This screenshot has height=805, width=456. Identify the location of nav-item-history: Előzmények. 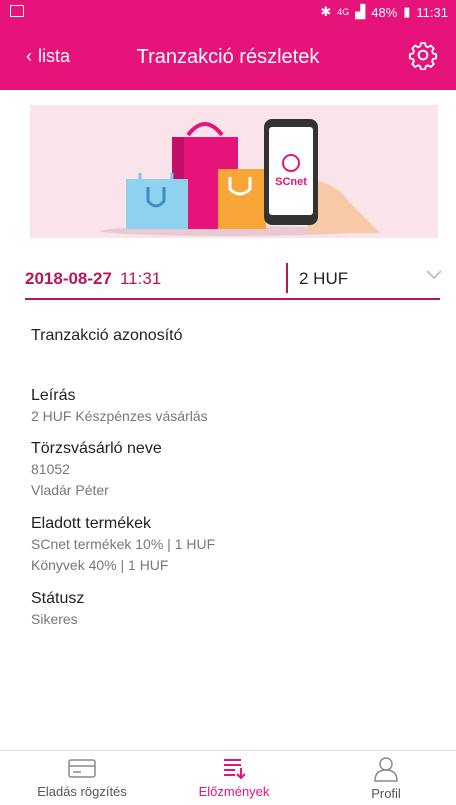
(234, 778).